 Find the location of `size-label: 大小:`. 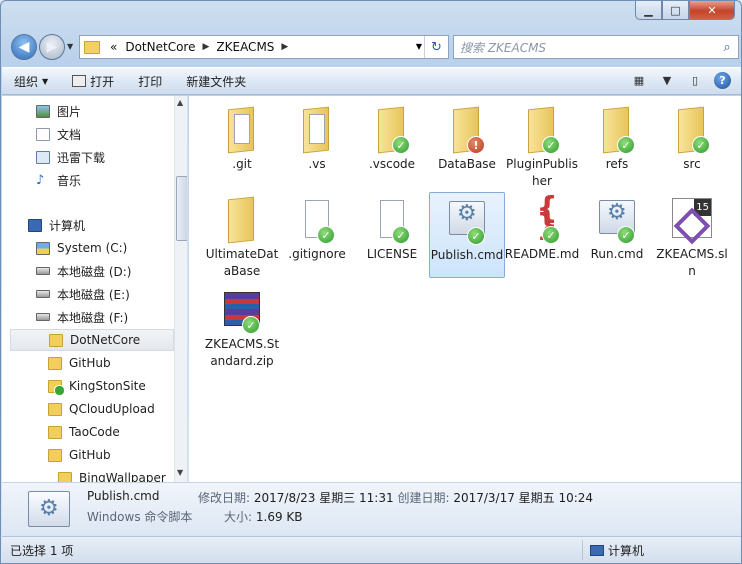

size-label: 大小: is located at coordinates (238, 517).